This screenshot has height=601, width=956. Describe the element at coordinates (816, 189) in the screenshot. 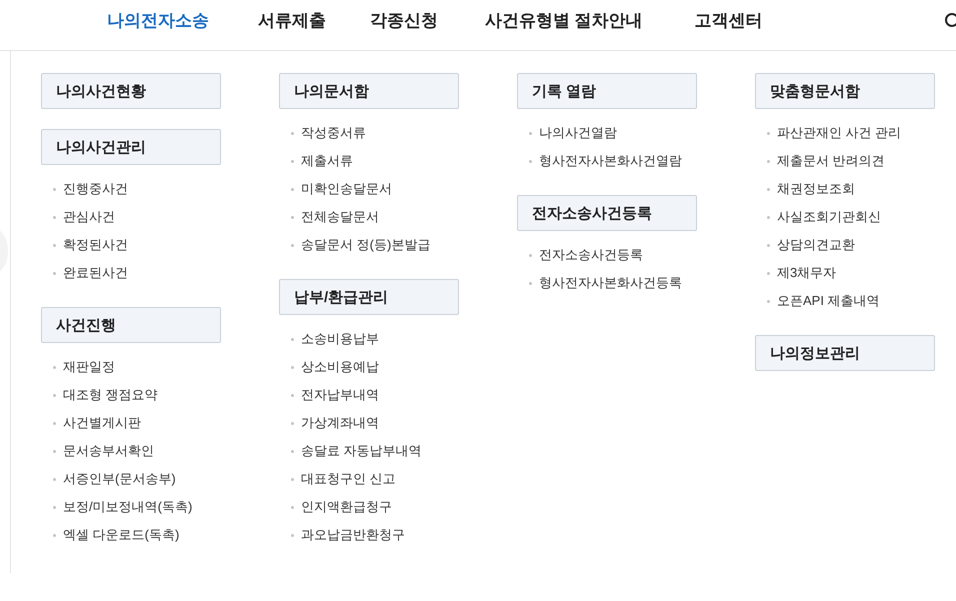

I see `menu-link: 채권정보조회` at that location.